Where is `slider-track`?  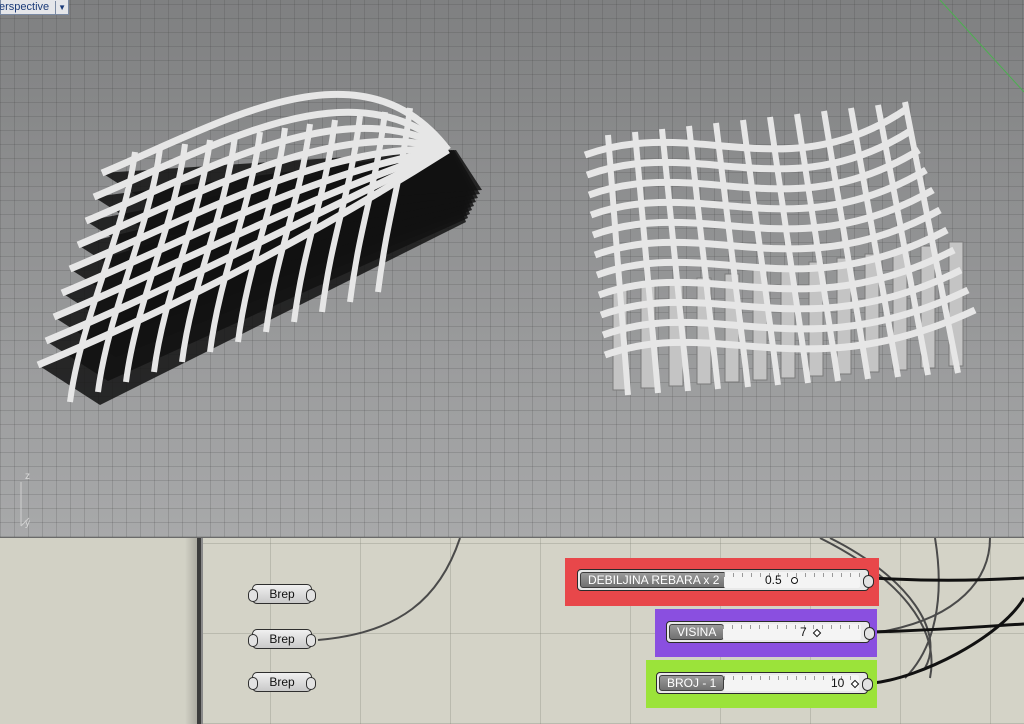 slider-track is located at coordinates (792, 632).